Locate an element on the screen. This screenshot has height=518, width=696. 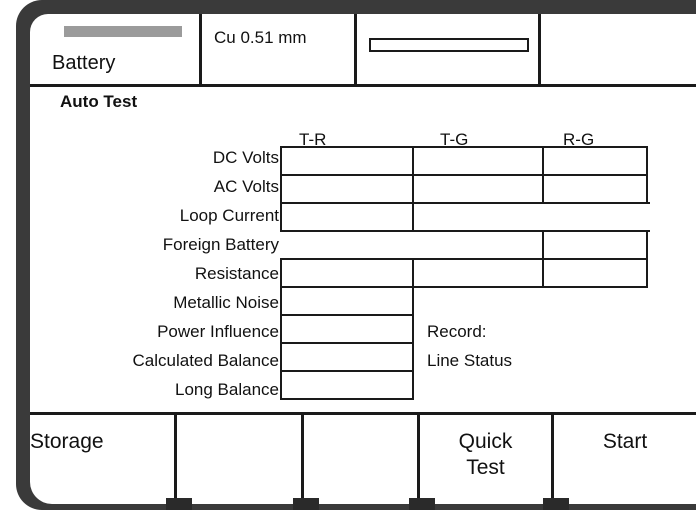
result-loop-current-span is located at coordinates (531, 217).